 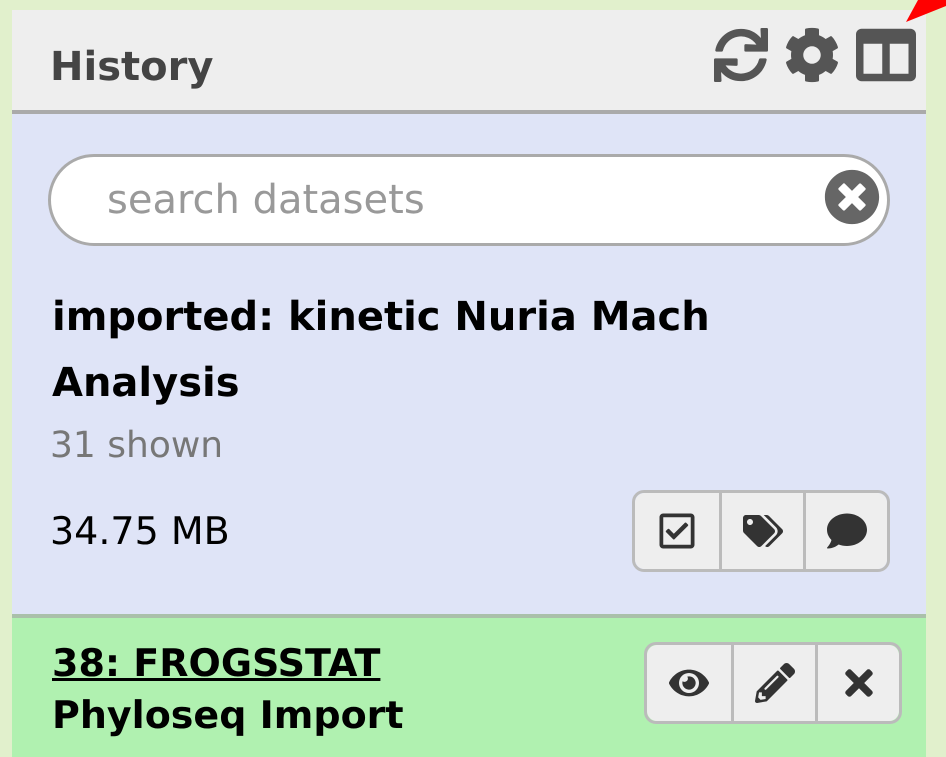 What do you see at coordinates (812, 55) in the screenshot?
I see `settings-button` at bounding box center [812, 55].